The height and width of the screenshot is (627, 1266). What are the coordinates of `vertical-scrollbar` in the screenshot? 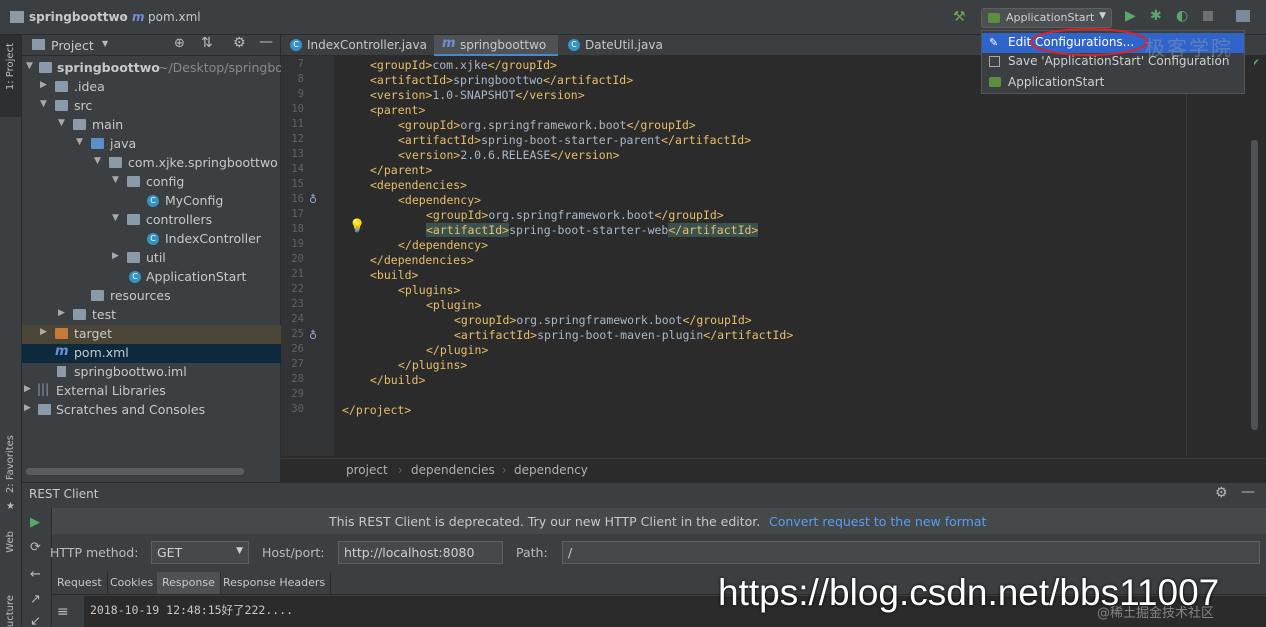 It's located at (1254, 285).